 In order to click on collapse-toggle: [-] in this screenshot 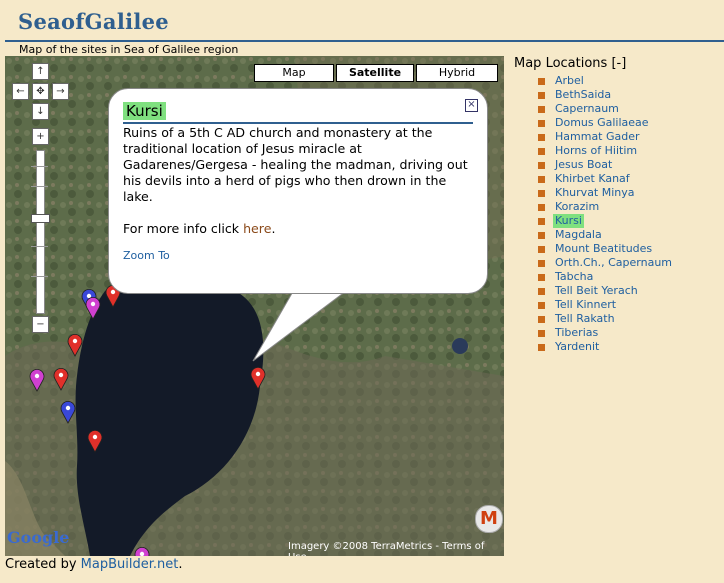, I will do `click(618, 63)`.